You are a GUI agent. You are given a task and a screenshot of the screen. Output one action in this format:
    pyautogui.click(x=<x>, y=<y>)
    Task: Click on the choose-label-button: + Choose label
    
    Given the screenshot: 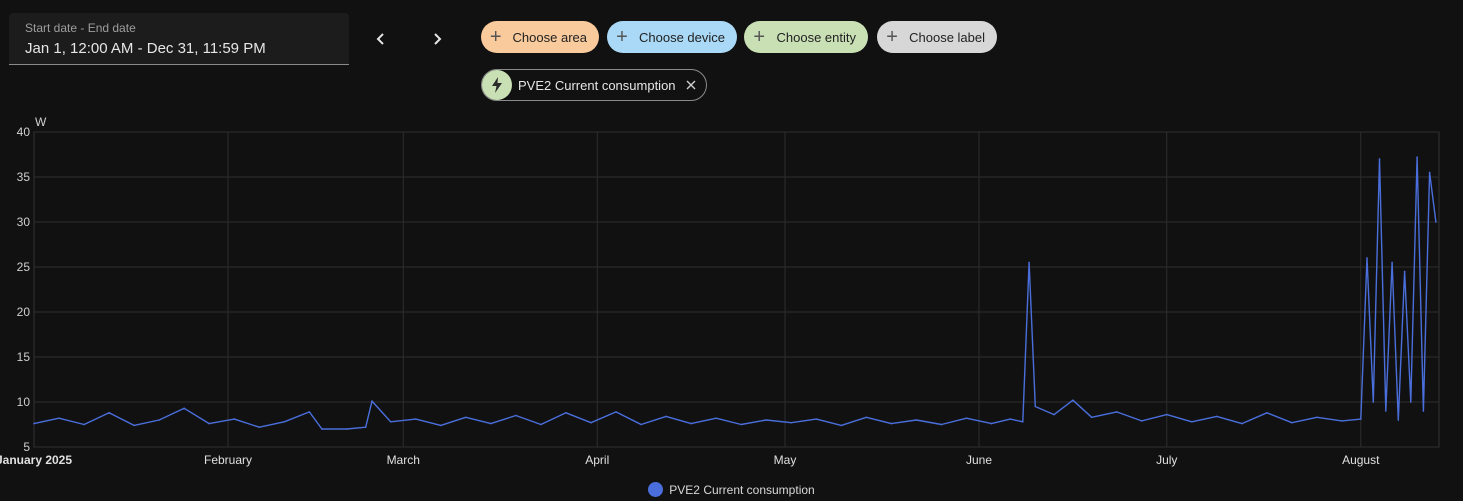 What is the action you would take?
    pyautogui.click(x=937, y=37)
    